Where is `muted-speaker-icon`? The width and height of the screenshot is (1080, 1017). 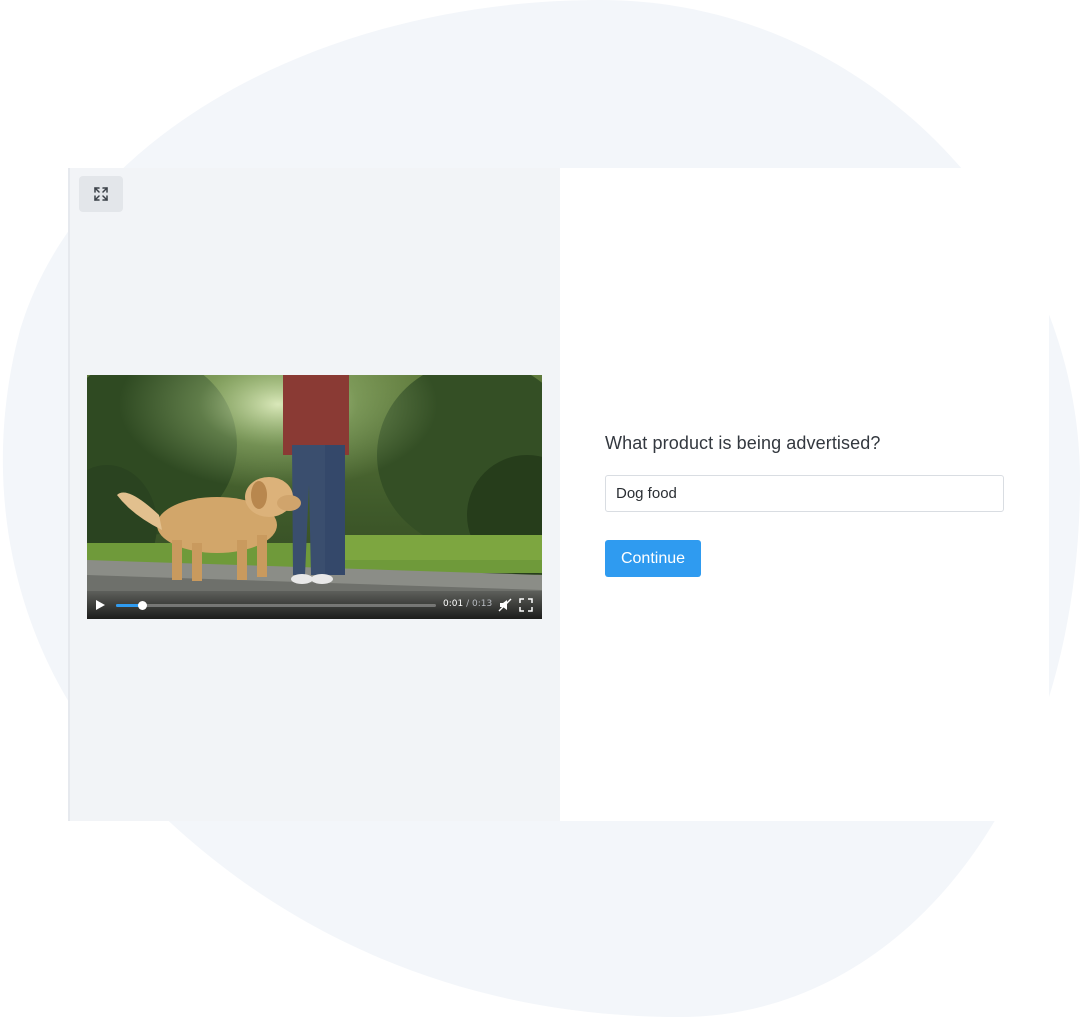 muted-speaker-icon is located at coordinates (505, 605).